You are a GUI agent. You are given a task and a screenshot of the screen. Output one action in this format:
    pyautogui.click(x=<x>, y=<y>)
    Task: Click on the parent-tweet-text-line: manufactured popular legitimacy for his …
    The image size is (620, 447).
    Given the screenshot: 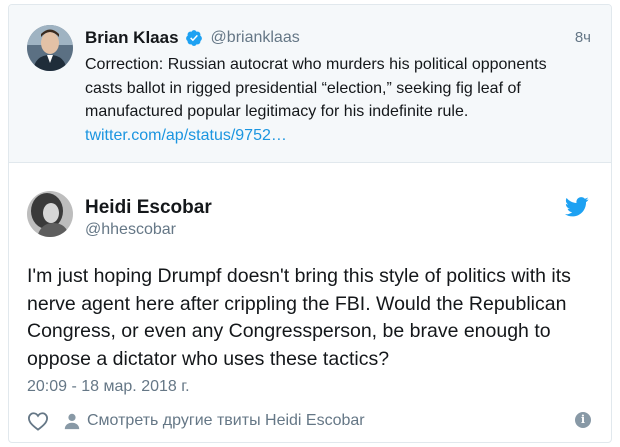 What is the action you would take?
    pyautogui.click(x=277, y=111)
    